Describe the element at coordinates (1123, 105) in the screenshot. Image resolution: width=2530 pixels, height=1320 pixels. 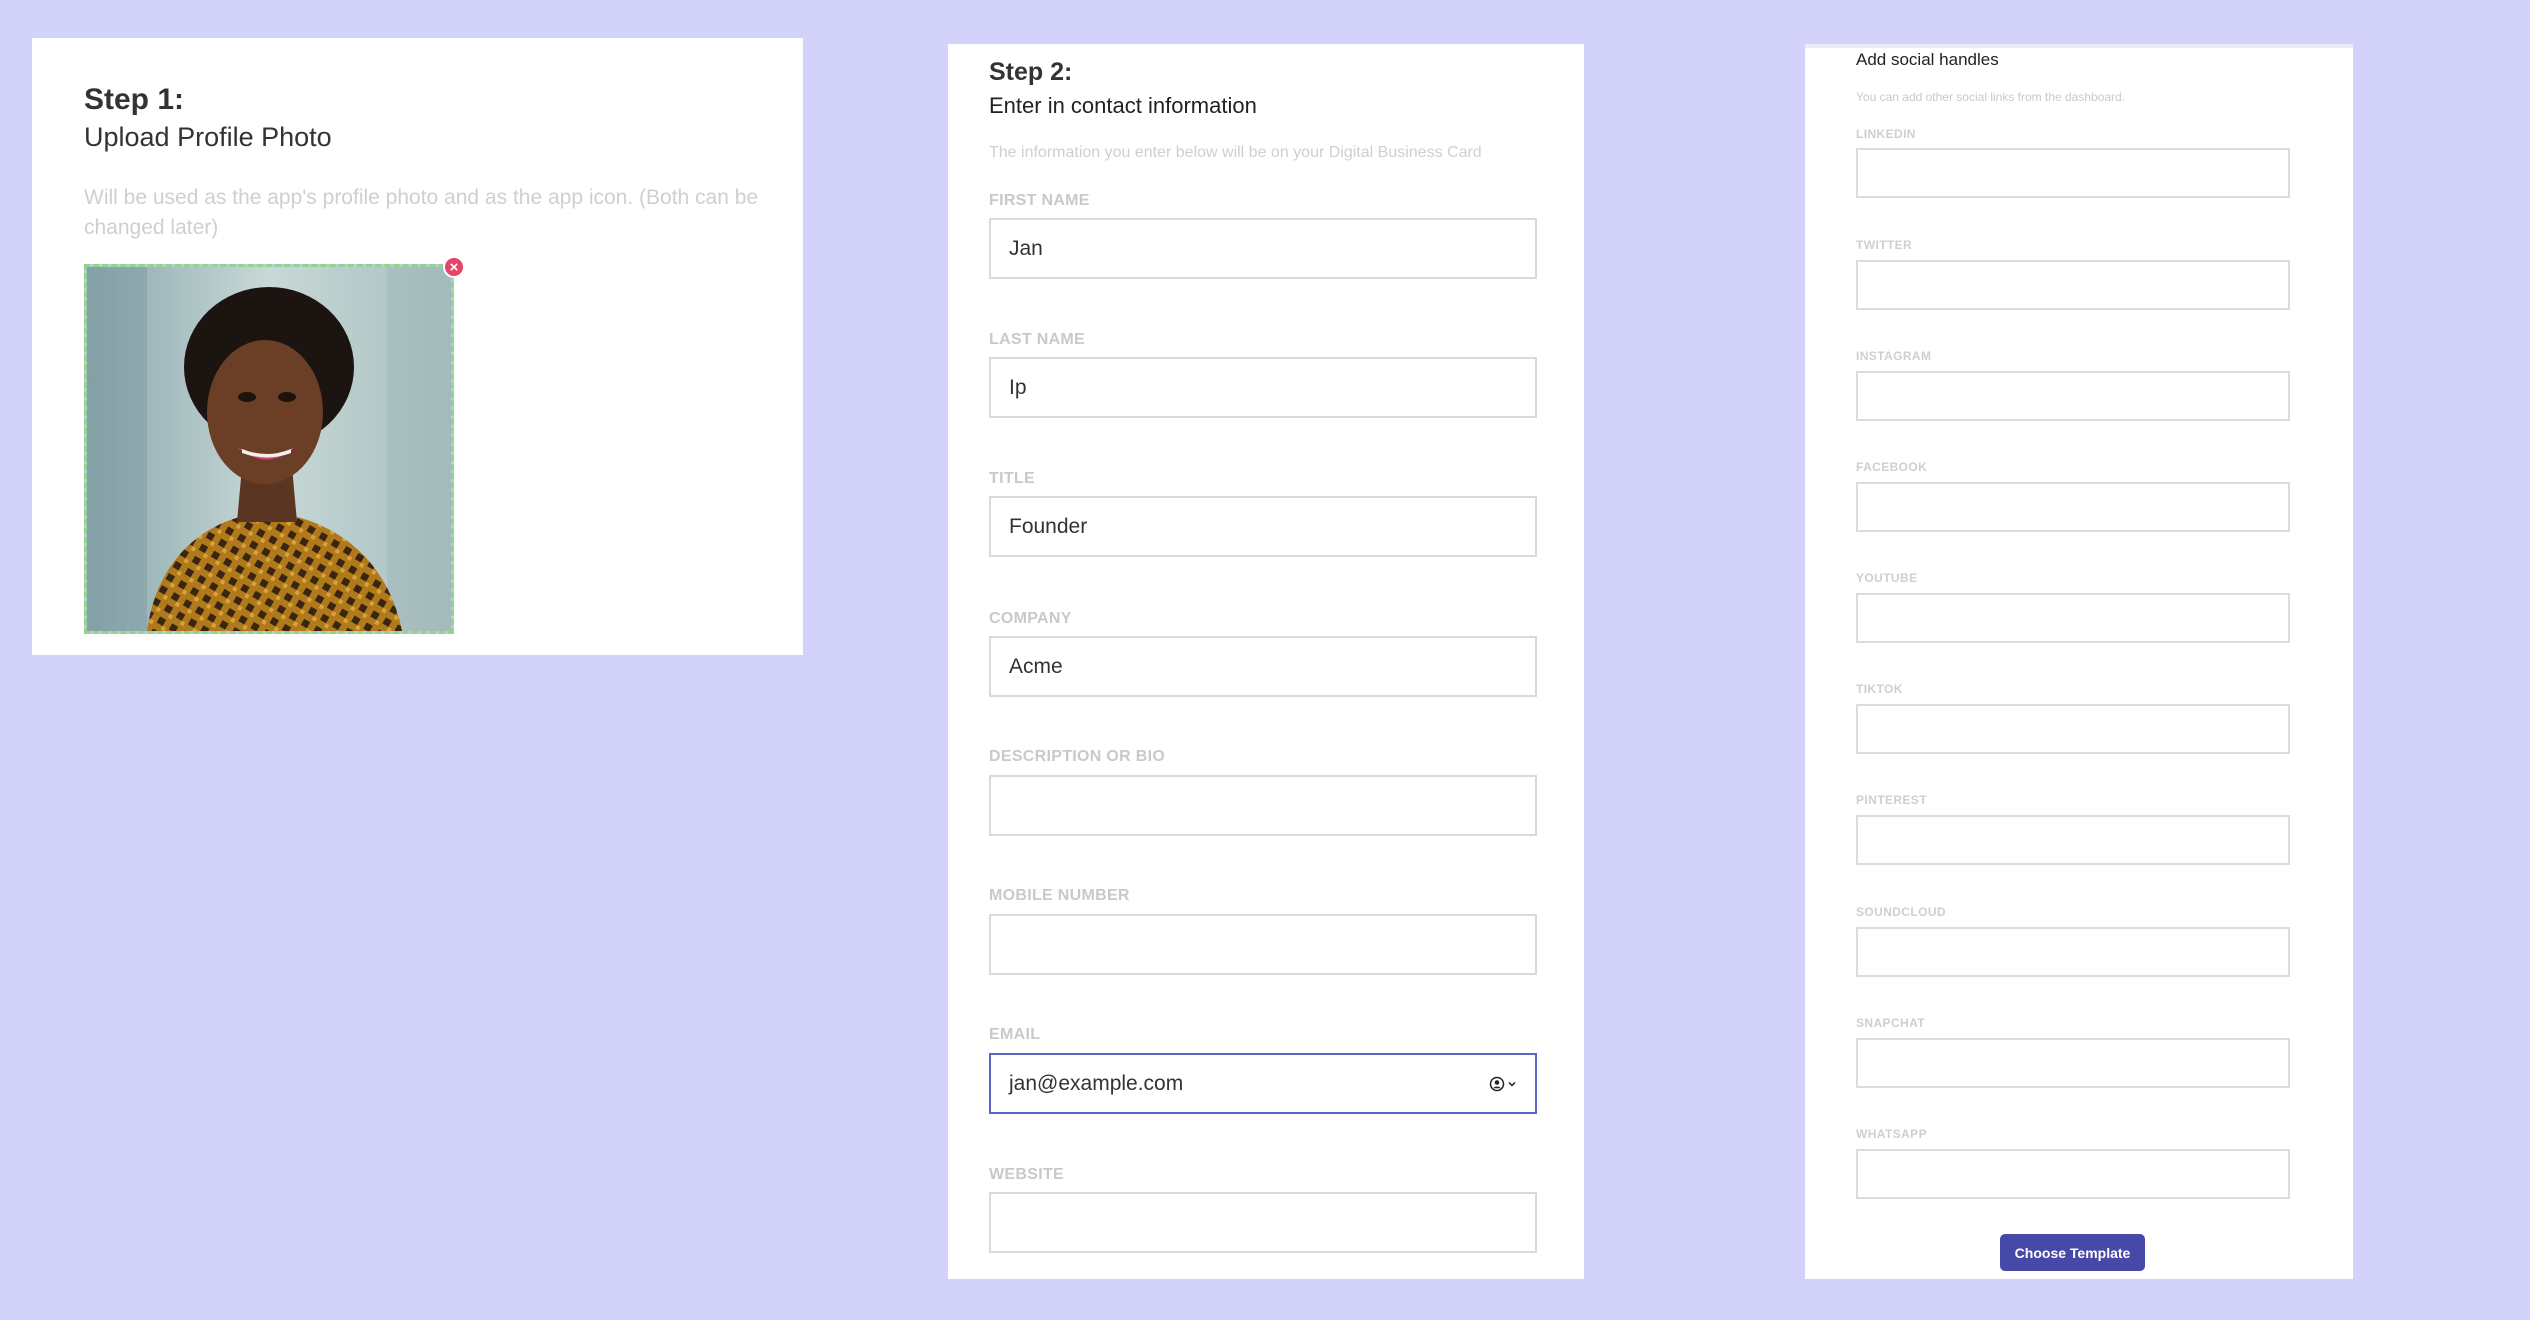
I see `step2-subheading: Enter in contact information` at that location.